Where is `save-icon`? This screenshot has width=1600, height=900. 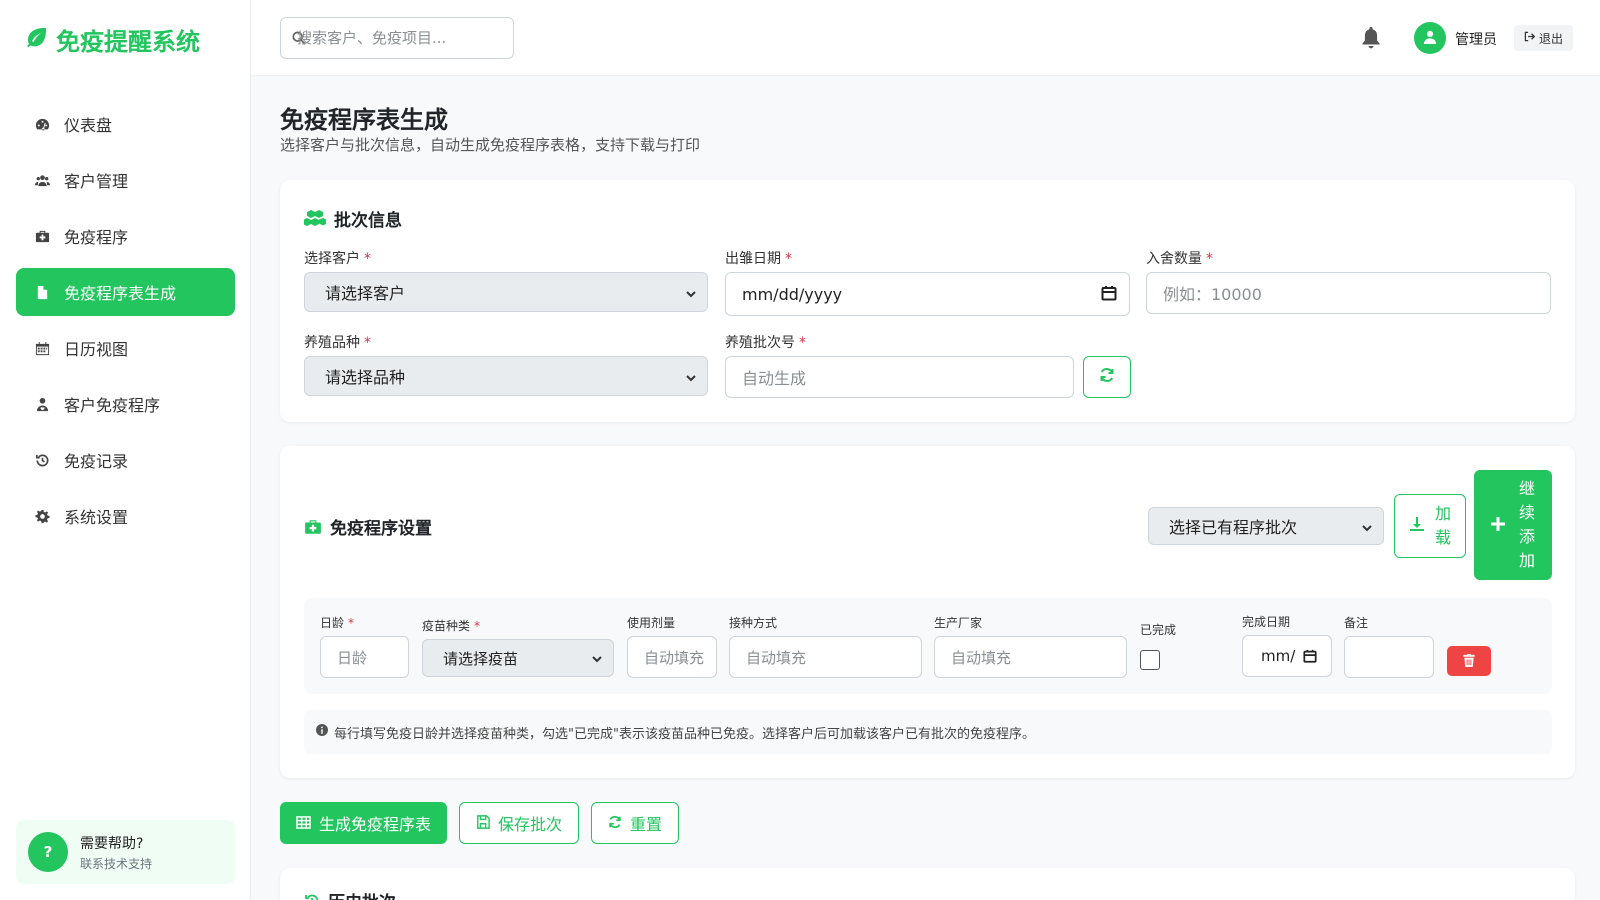
save-icon is located at coordinates (483, 823).